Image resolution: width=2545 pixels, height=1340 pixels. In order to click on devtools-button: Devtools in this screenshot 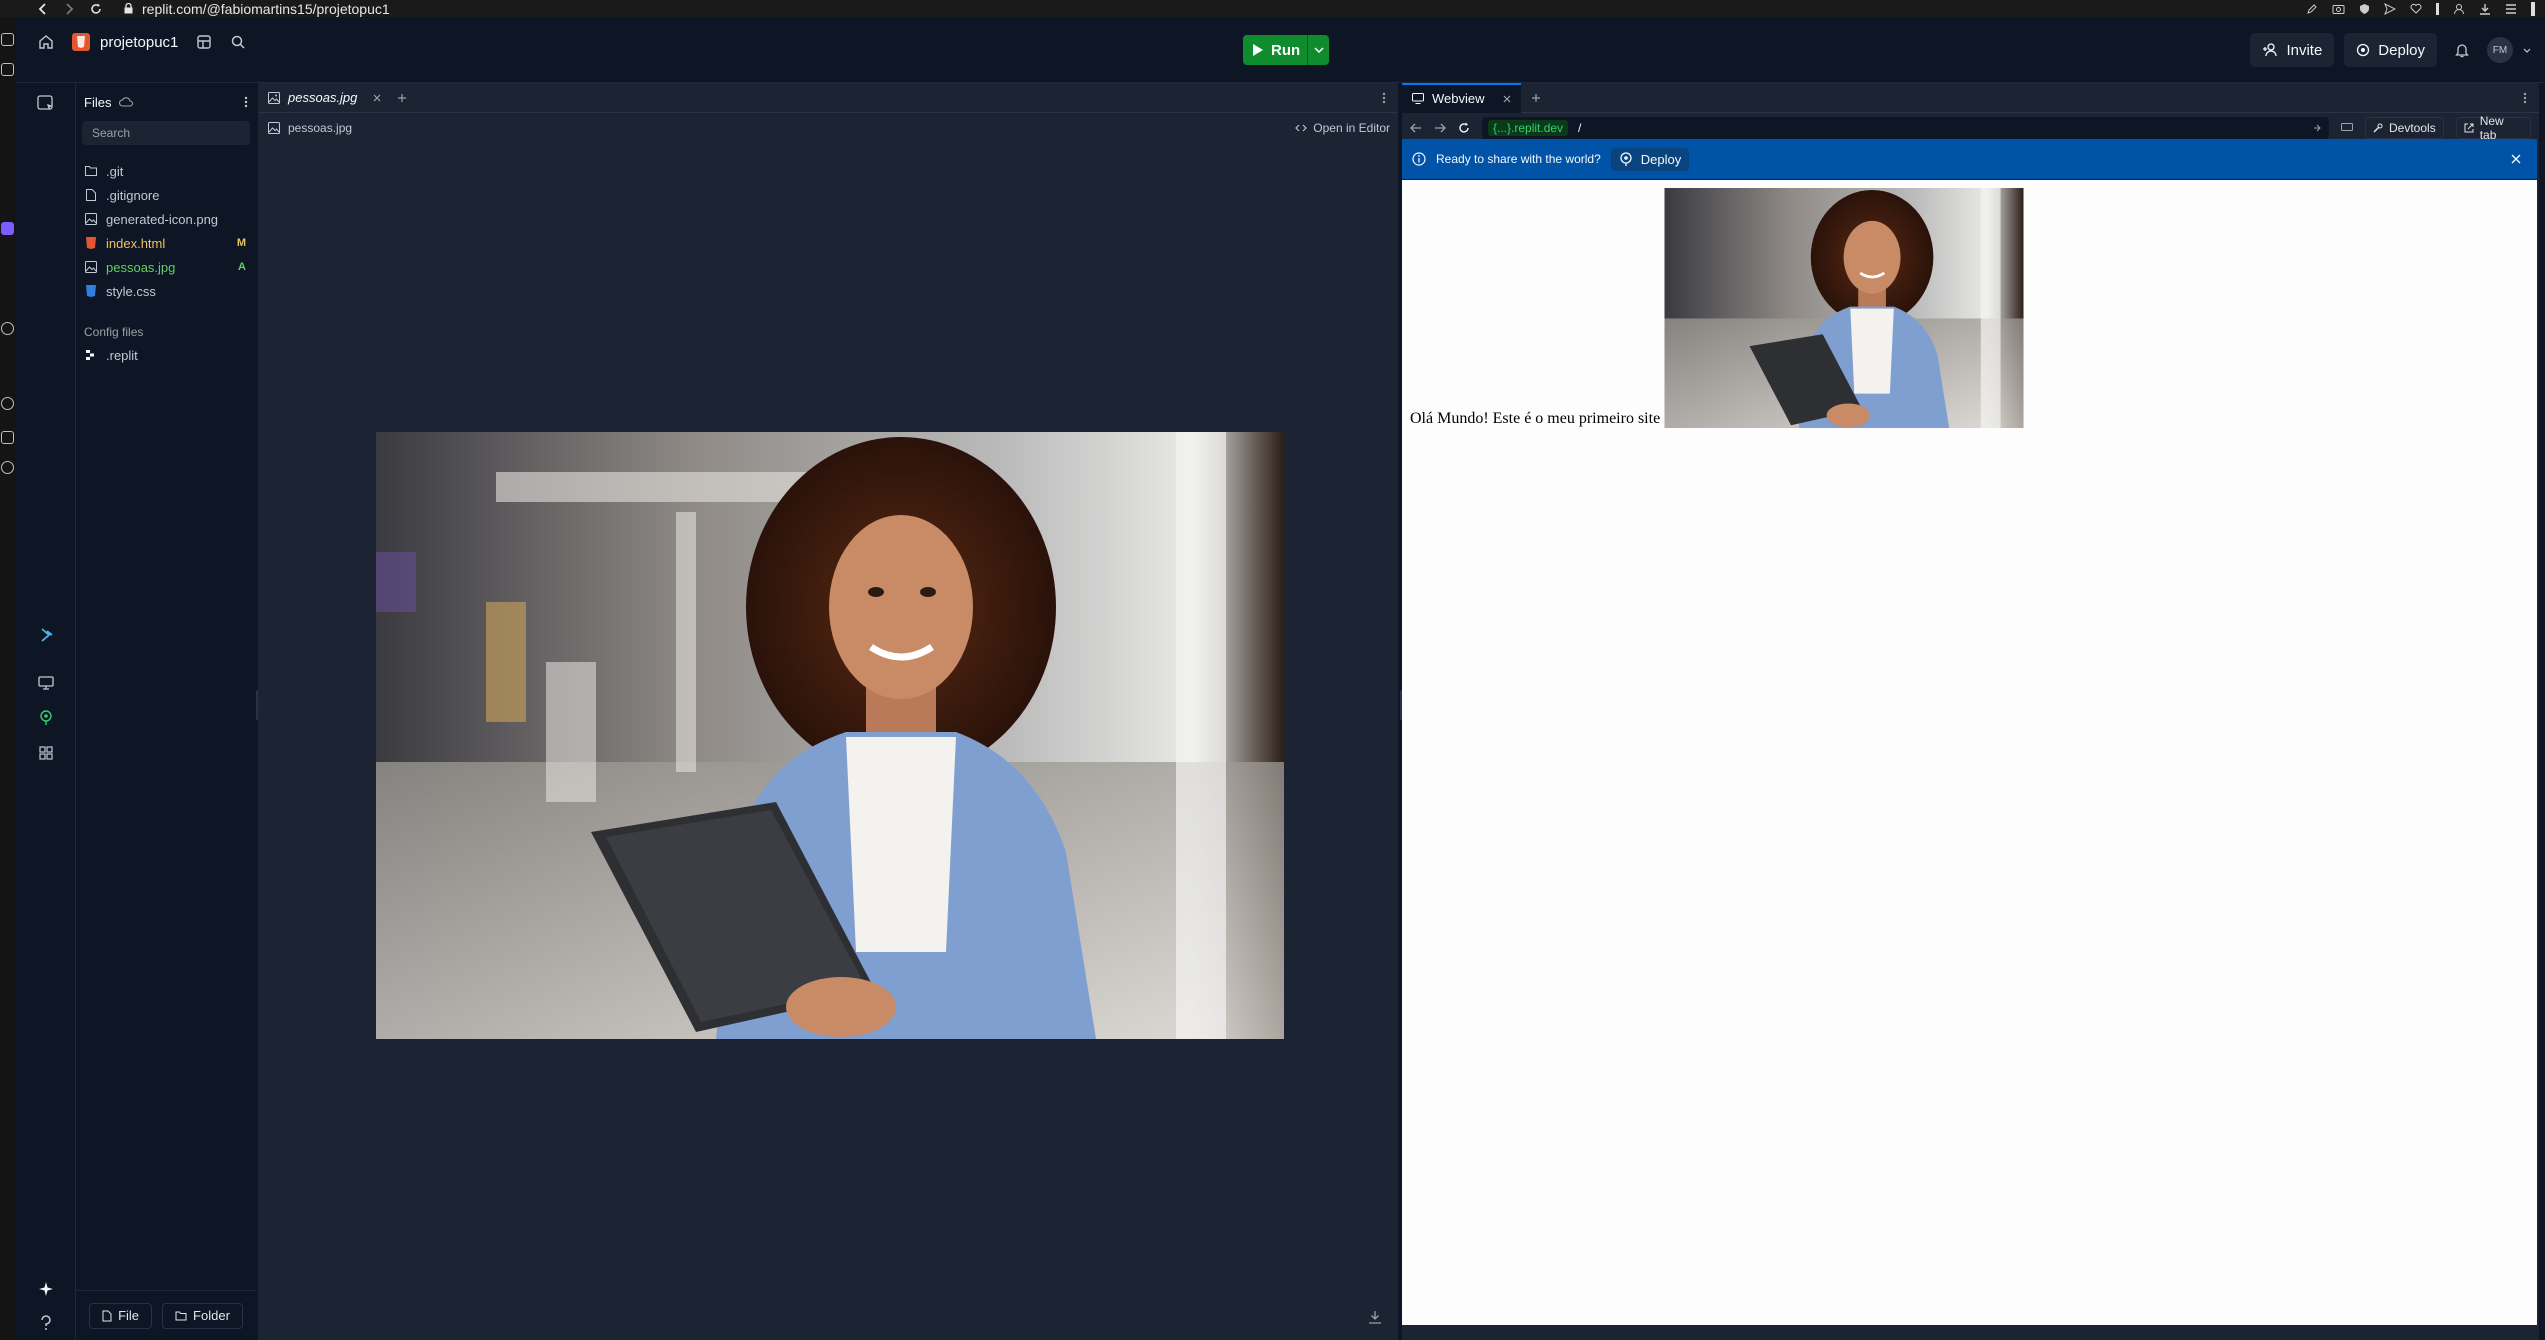, I will do `click(2404, 128)`.